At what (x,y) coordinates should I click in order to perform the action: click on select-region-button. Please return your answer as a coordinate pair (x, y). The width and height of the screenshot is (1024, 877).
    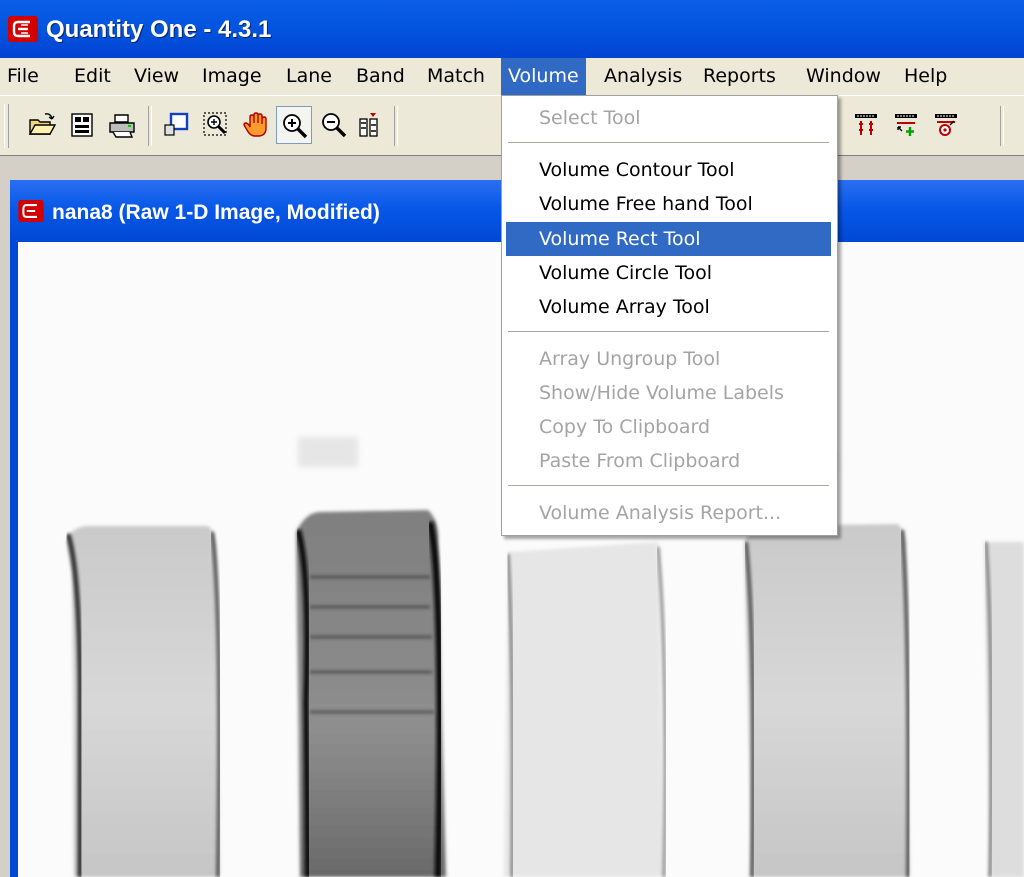
    Looking at the image, I should click on (176, 125).